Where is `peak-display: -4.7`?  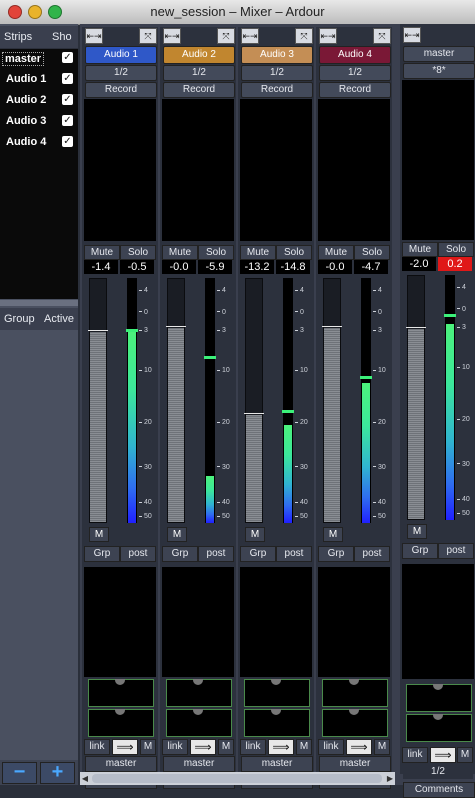
peak-display: -4.7 is located at coordinates (371, 267).